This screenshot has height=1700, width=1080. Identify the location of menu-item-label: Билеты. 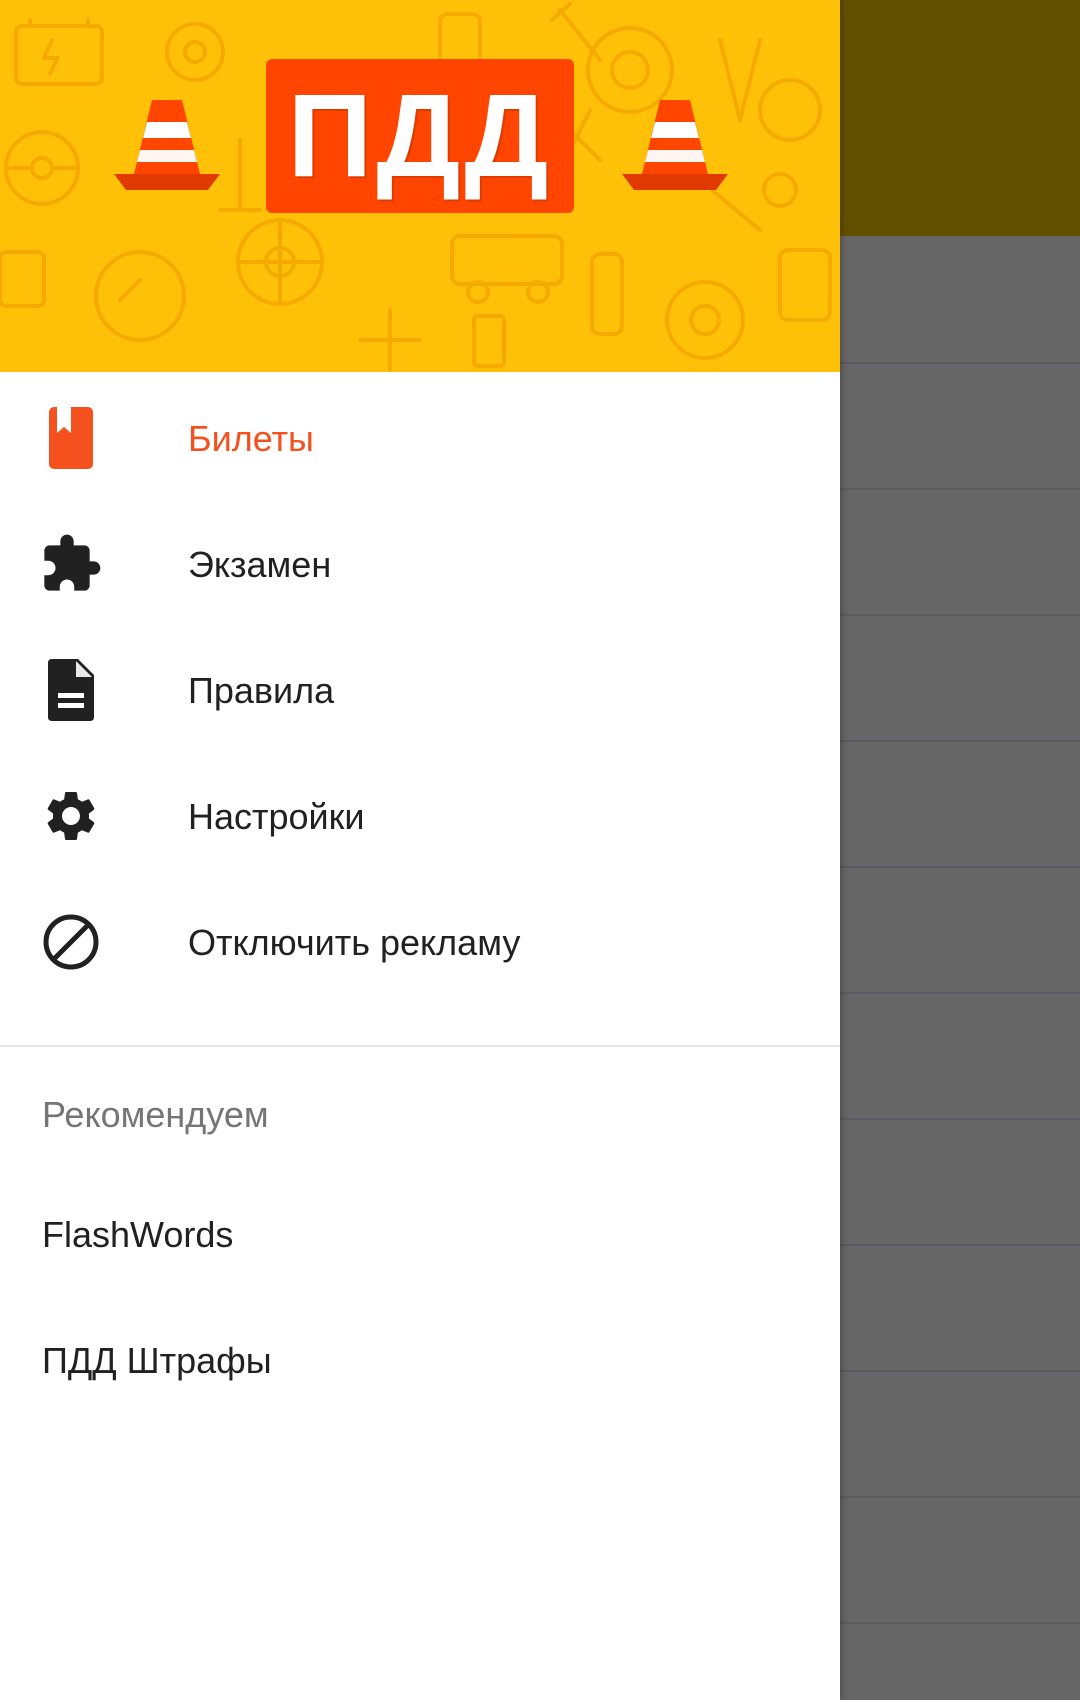
(251, 438).